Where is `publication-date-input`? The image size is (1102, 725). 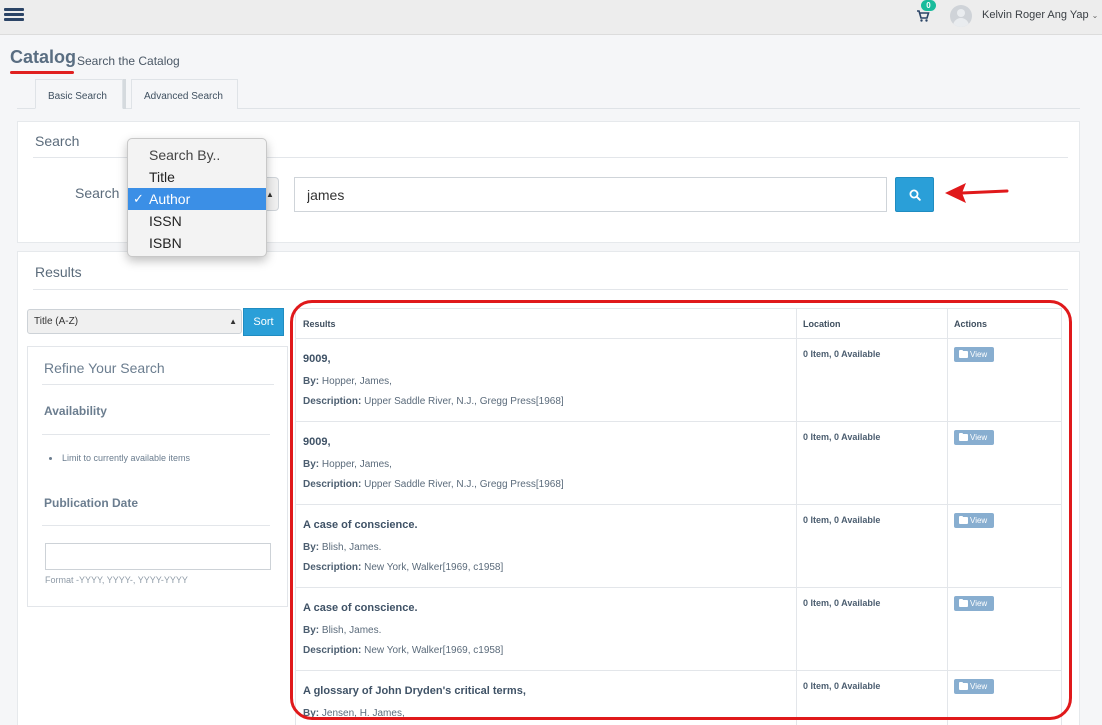 publication-date-input is located at coordinates (158, 556).